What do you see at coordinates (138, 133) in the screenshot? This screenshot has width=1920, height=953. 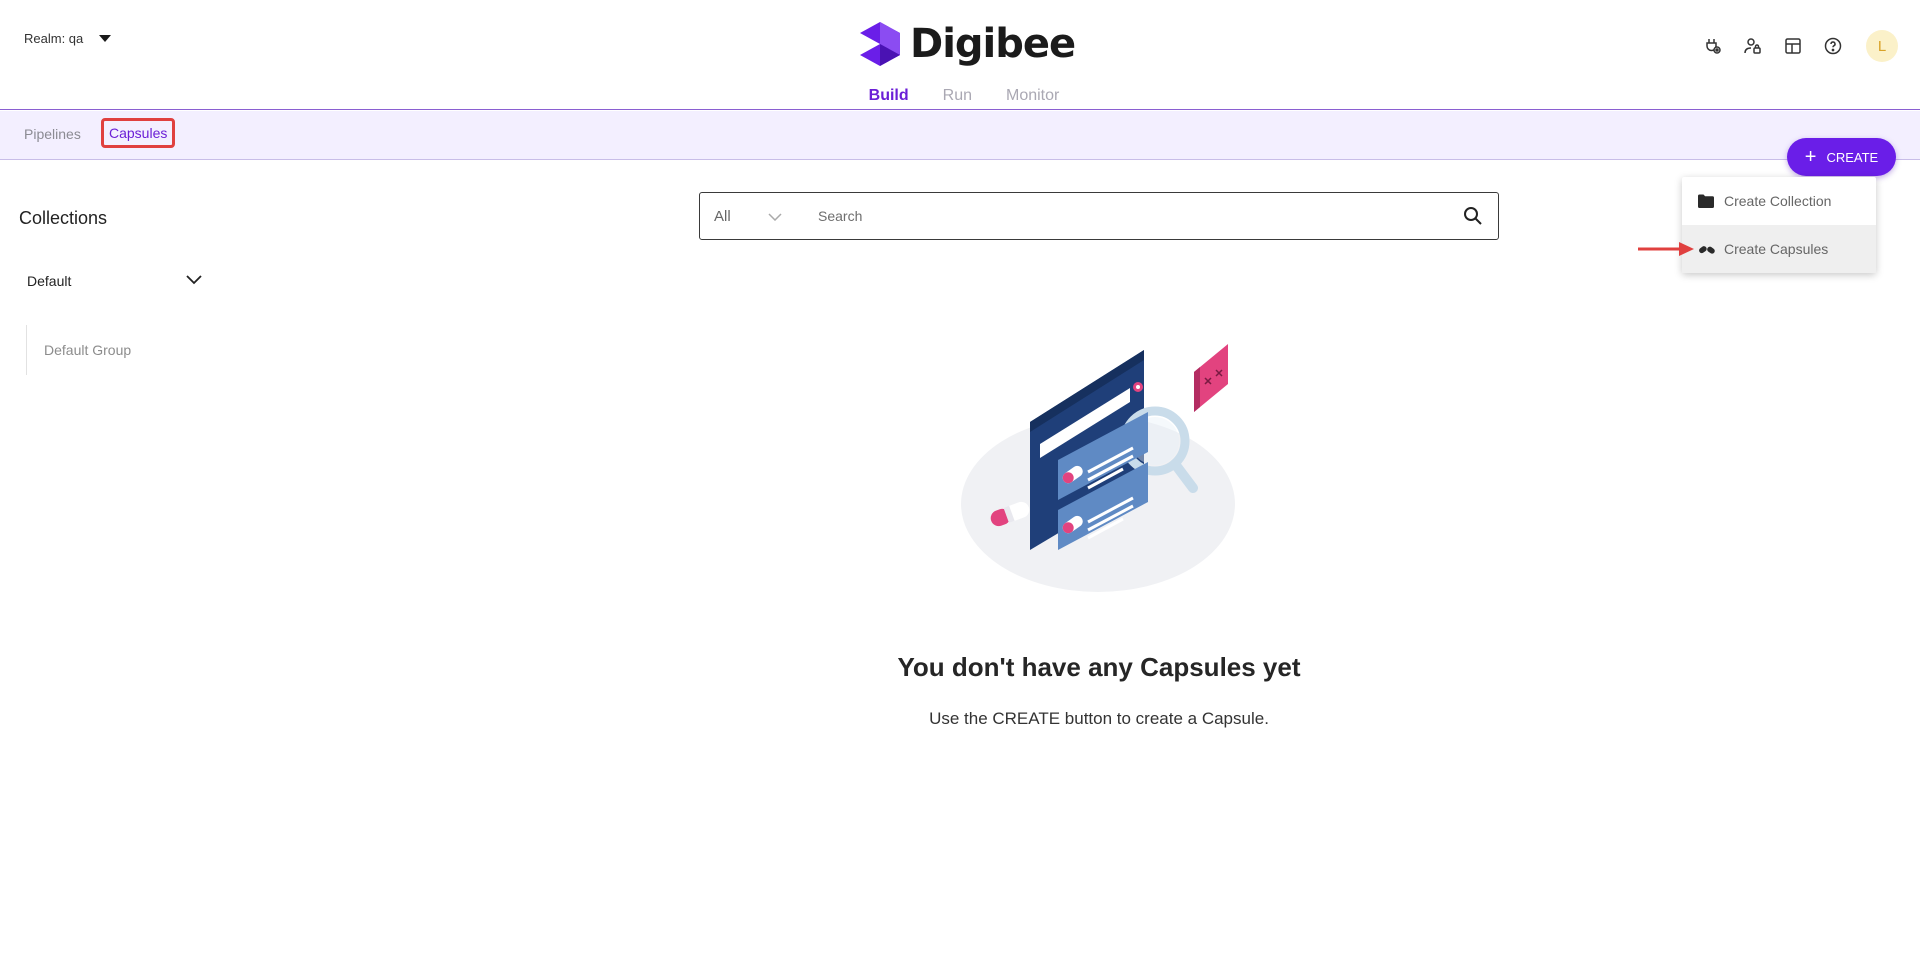 I see `subtab-capsules: Capsules` at bounding box center [138, 133].